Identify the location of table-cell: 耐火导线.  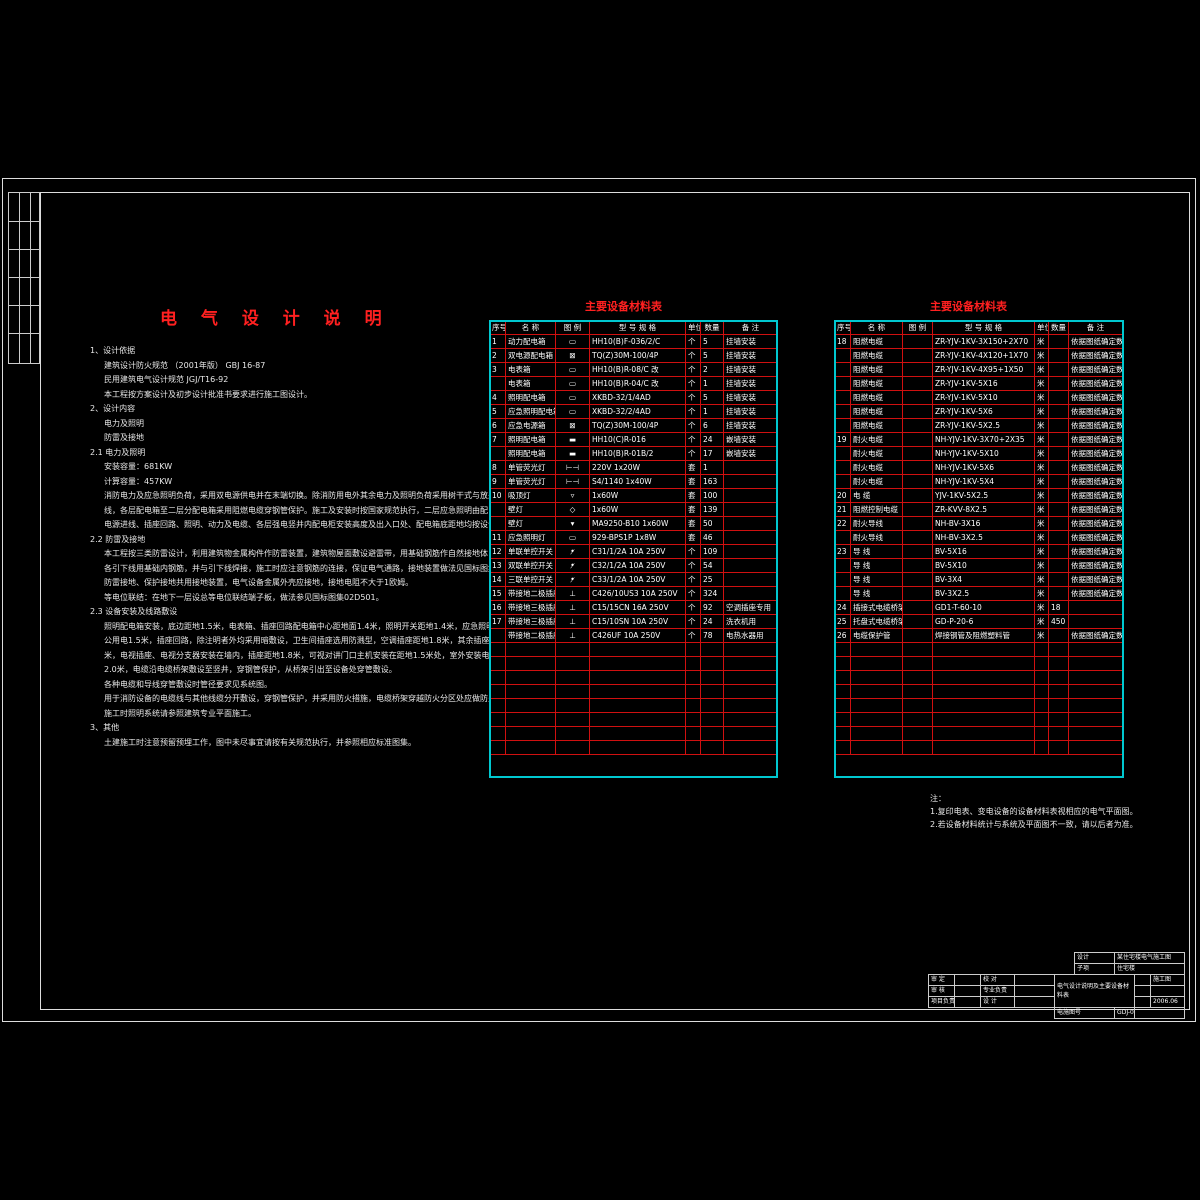
(876, 523).